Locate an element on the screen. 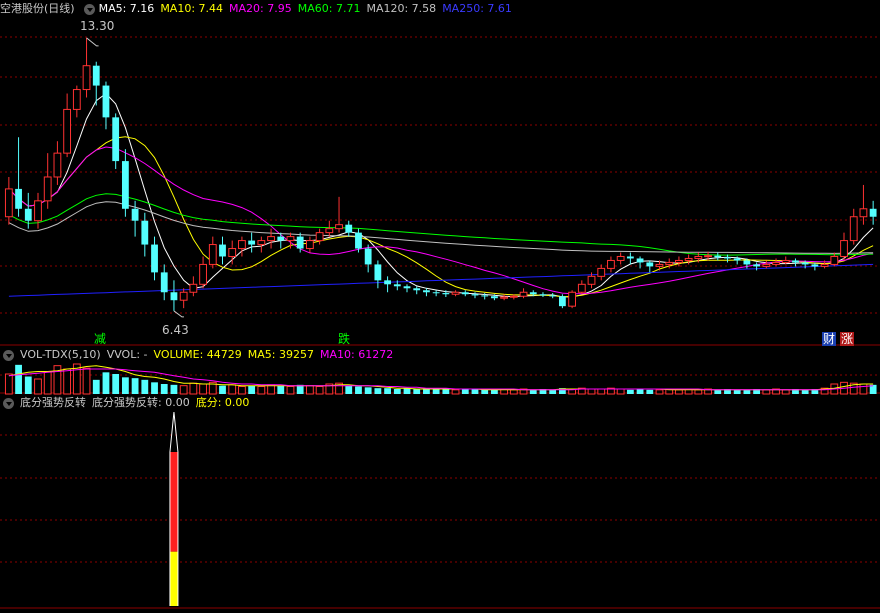 The image size is (880, 613). event-marker-4: 涨 is located at coordinates (847, 339).